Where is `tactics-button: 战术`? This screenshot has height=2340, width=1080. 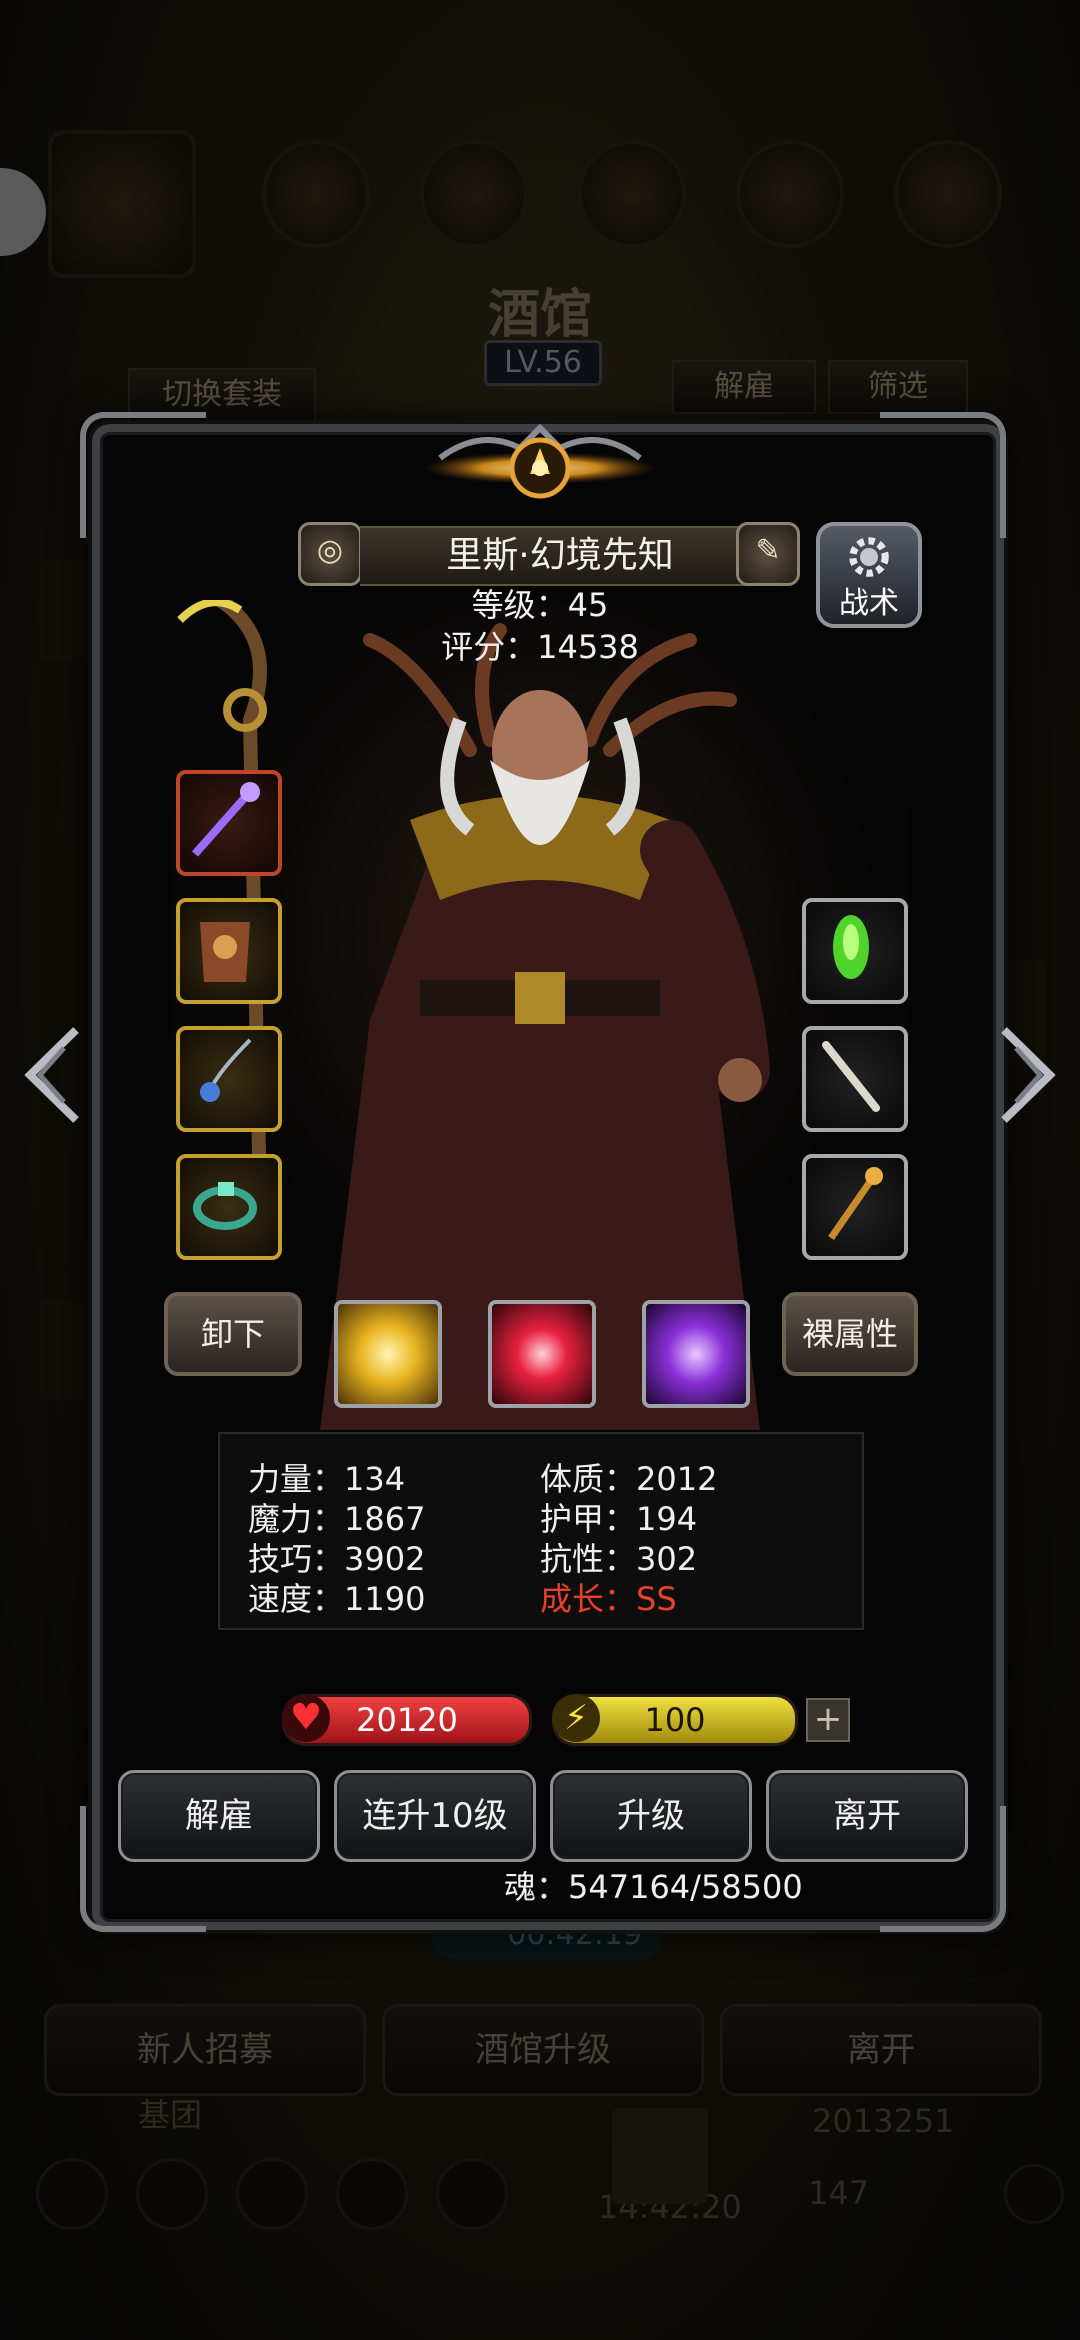 tactics-button: 战术 is located at coordinates (869, 575).